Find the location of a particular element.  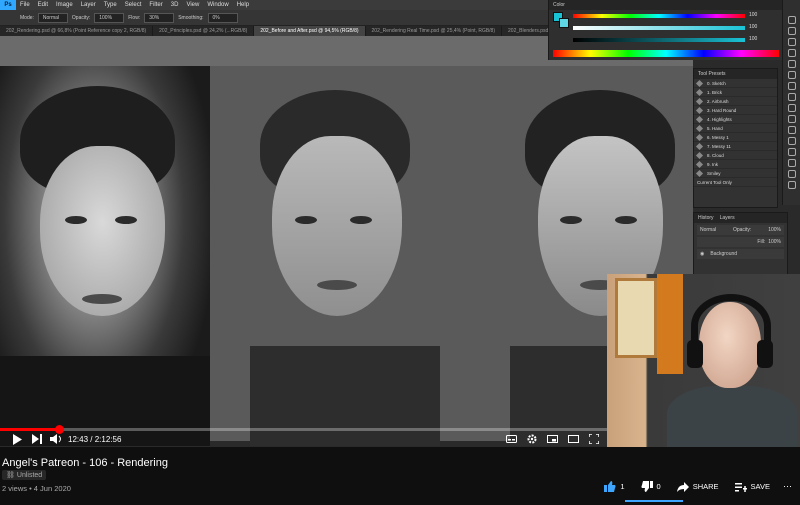

tool-preset-item: Smiley is located at coordinates (735, 173).